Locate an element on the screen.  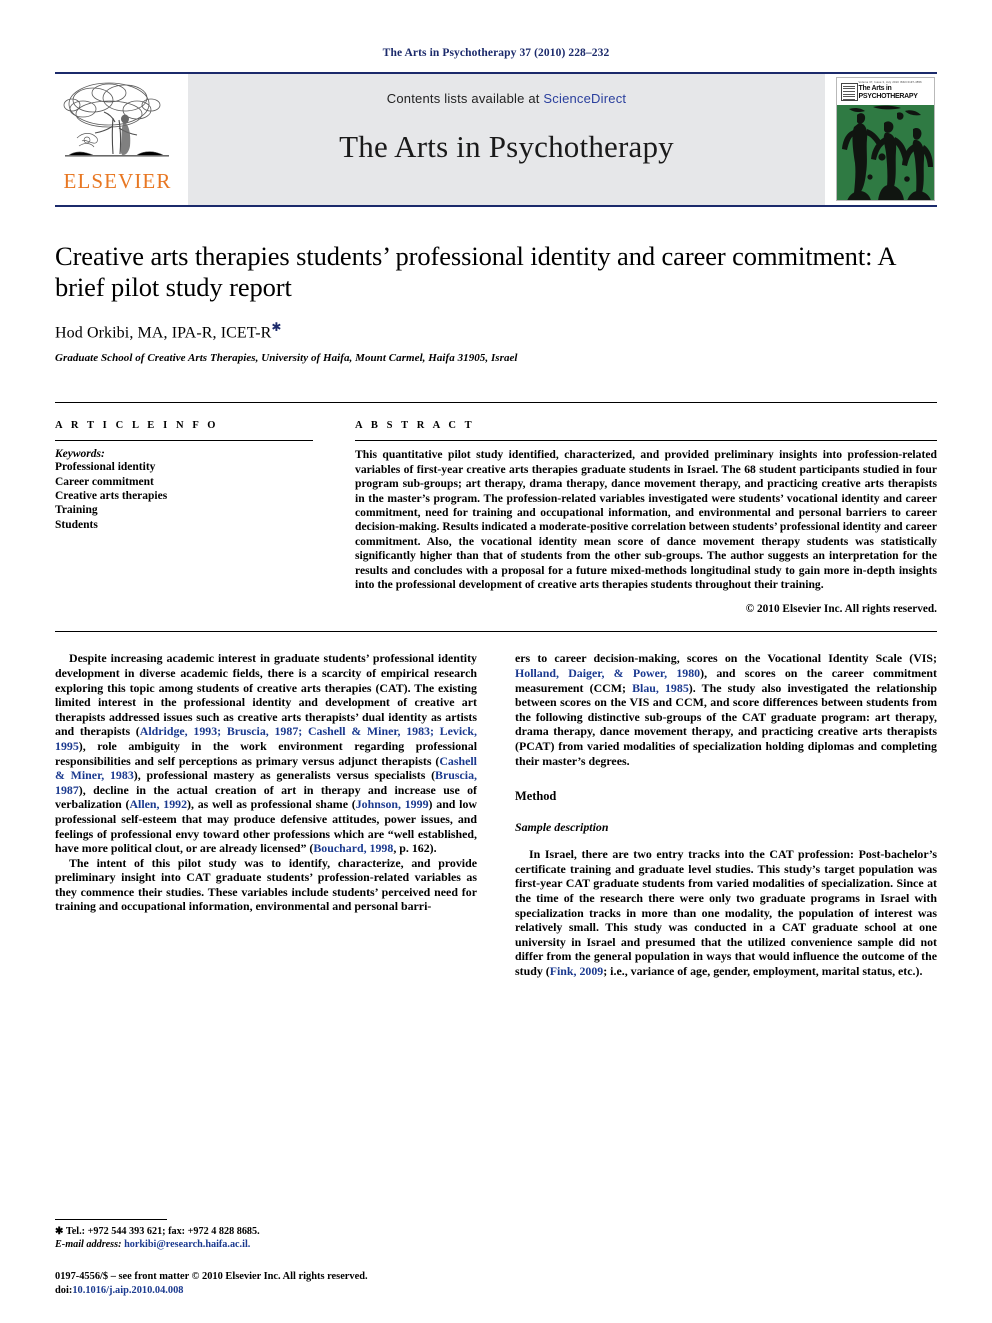
cover-title-line1: The is located at coordinates (864, 88).